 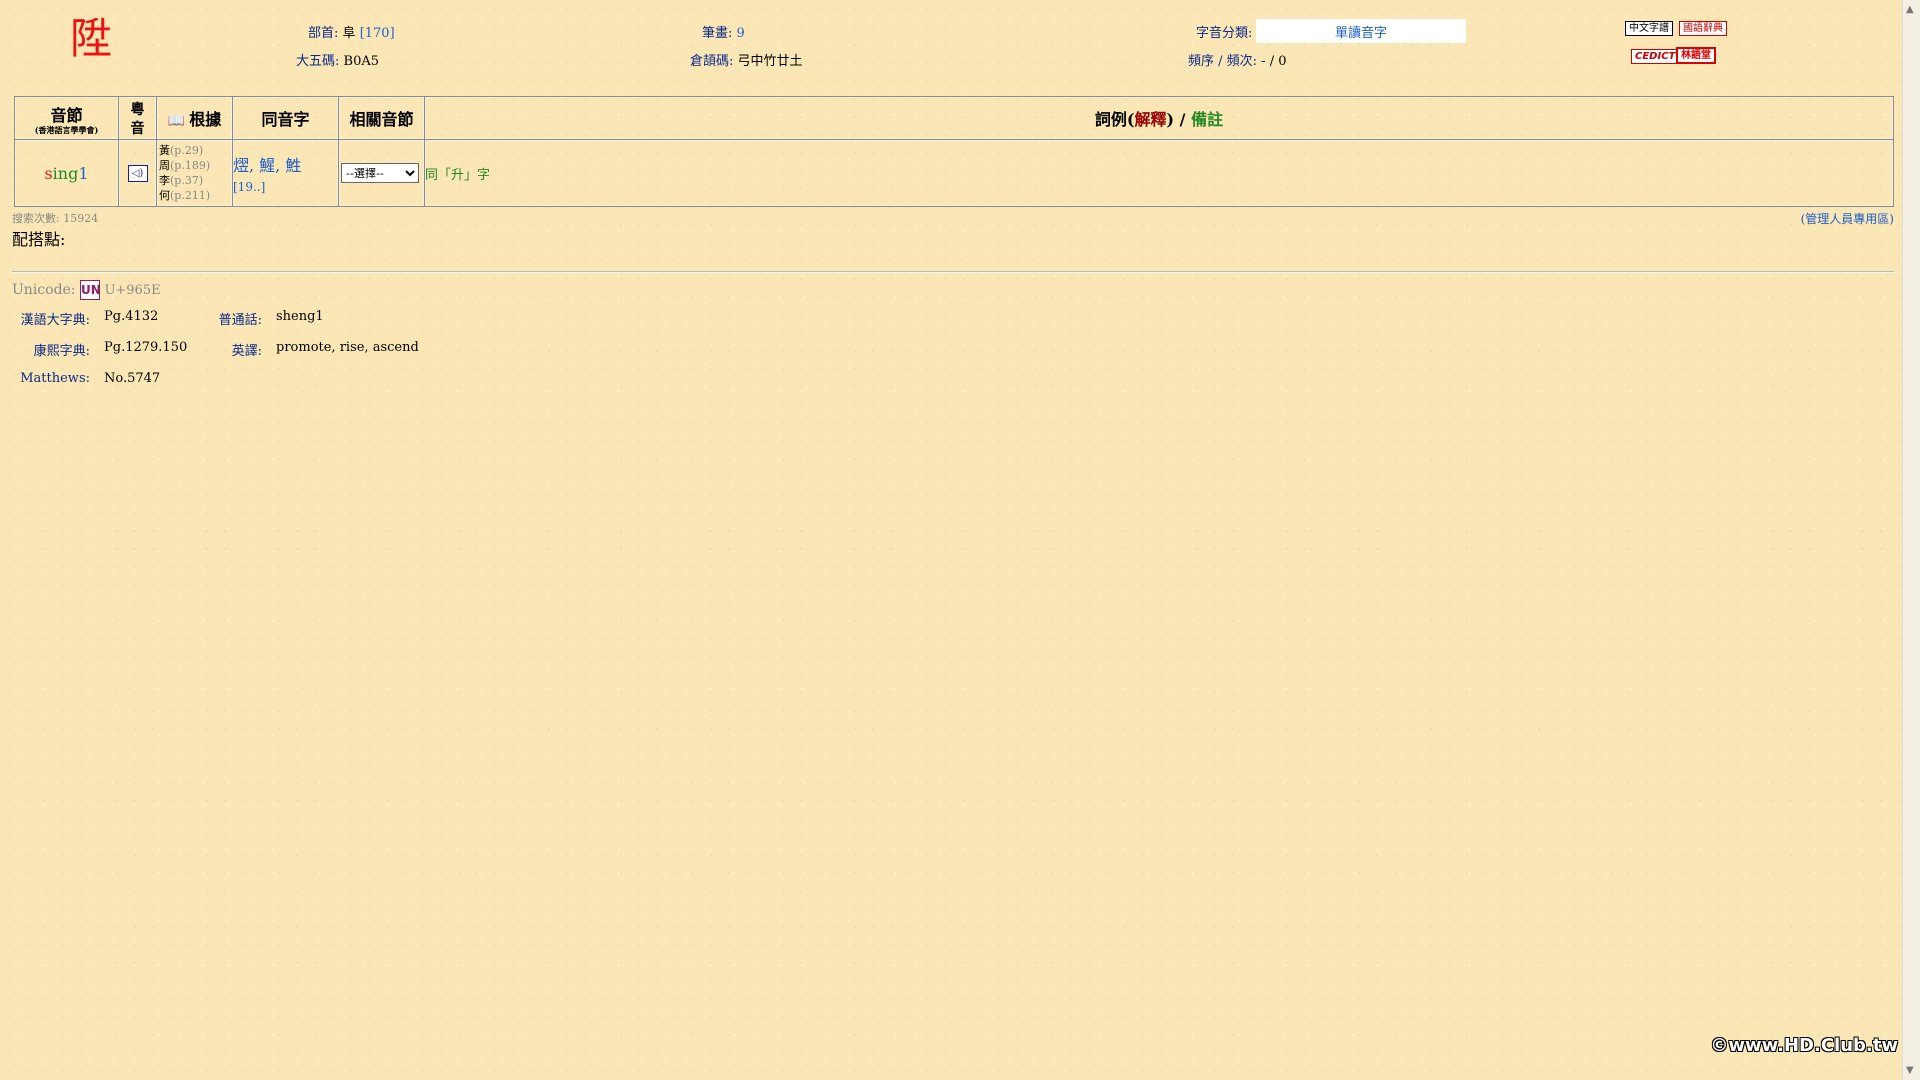 What do you see at coordinates (285, 118) in the screenshot?
I see `homophones-header: 同音字` at bounding box center [285, 118].